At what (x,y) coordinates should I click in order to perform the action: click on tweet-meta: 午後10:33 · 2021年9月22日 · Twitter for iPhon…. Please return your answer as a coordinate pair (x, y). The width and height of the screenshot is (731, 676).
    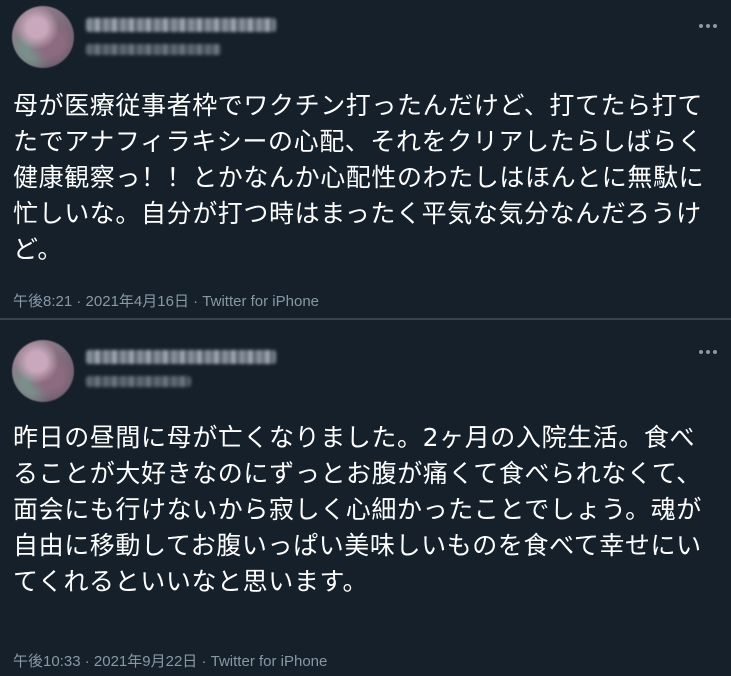
    Looking at the image, I should click on (170, 660).